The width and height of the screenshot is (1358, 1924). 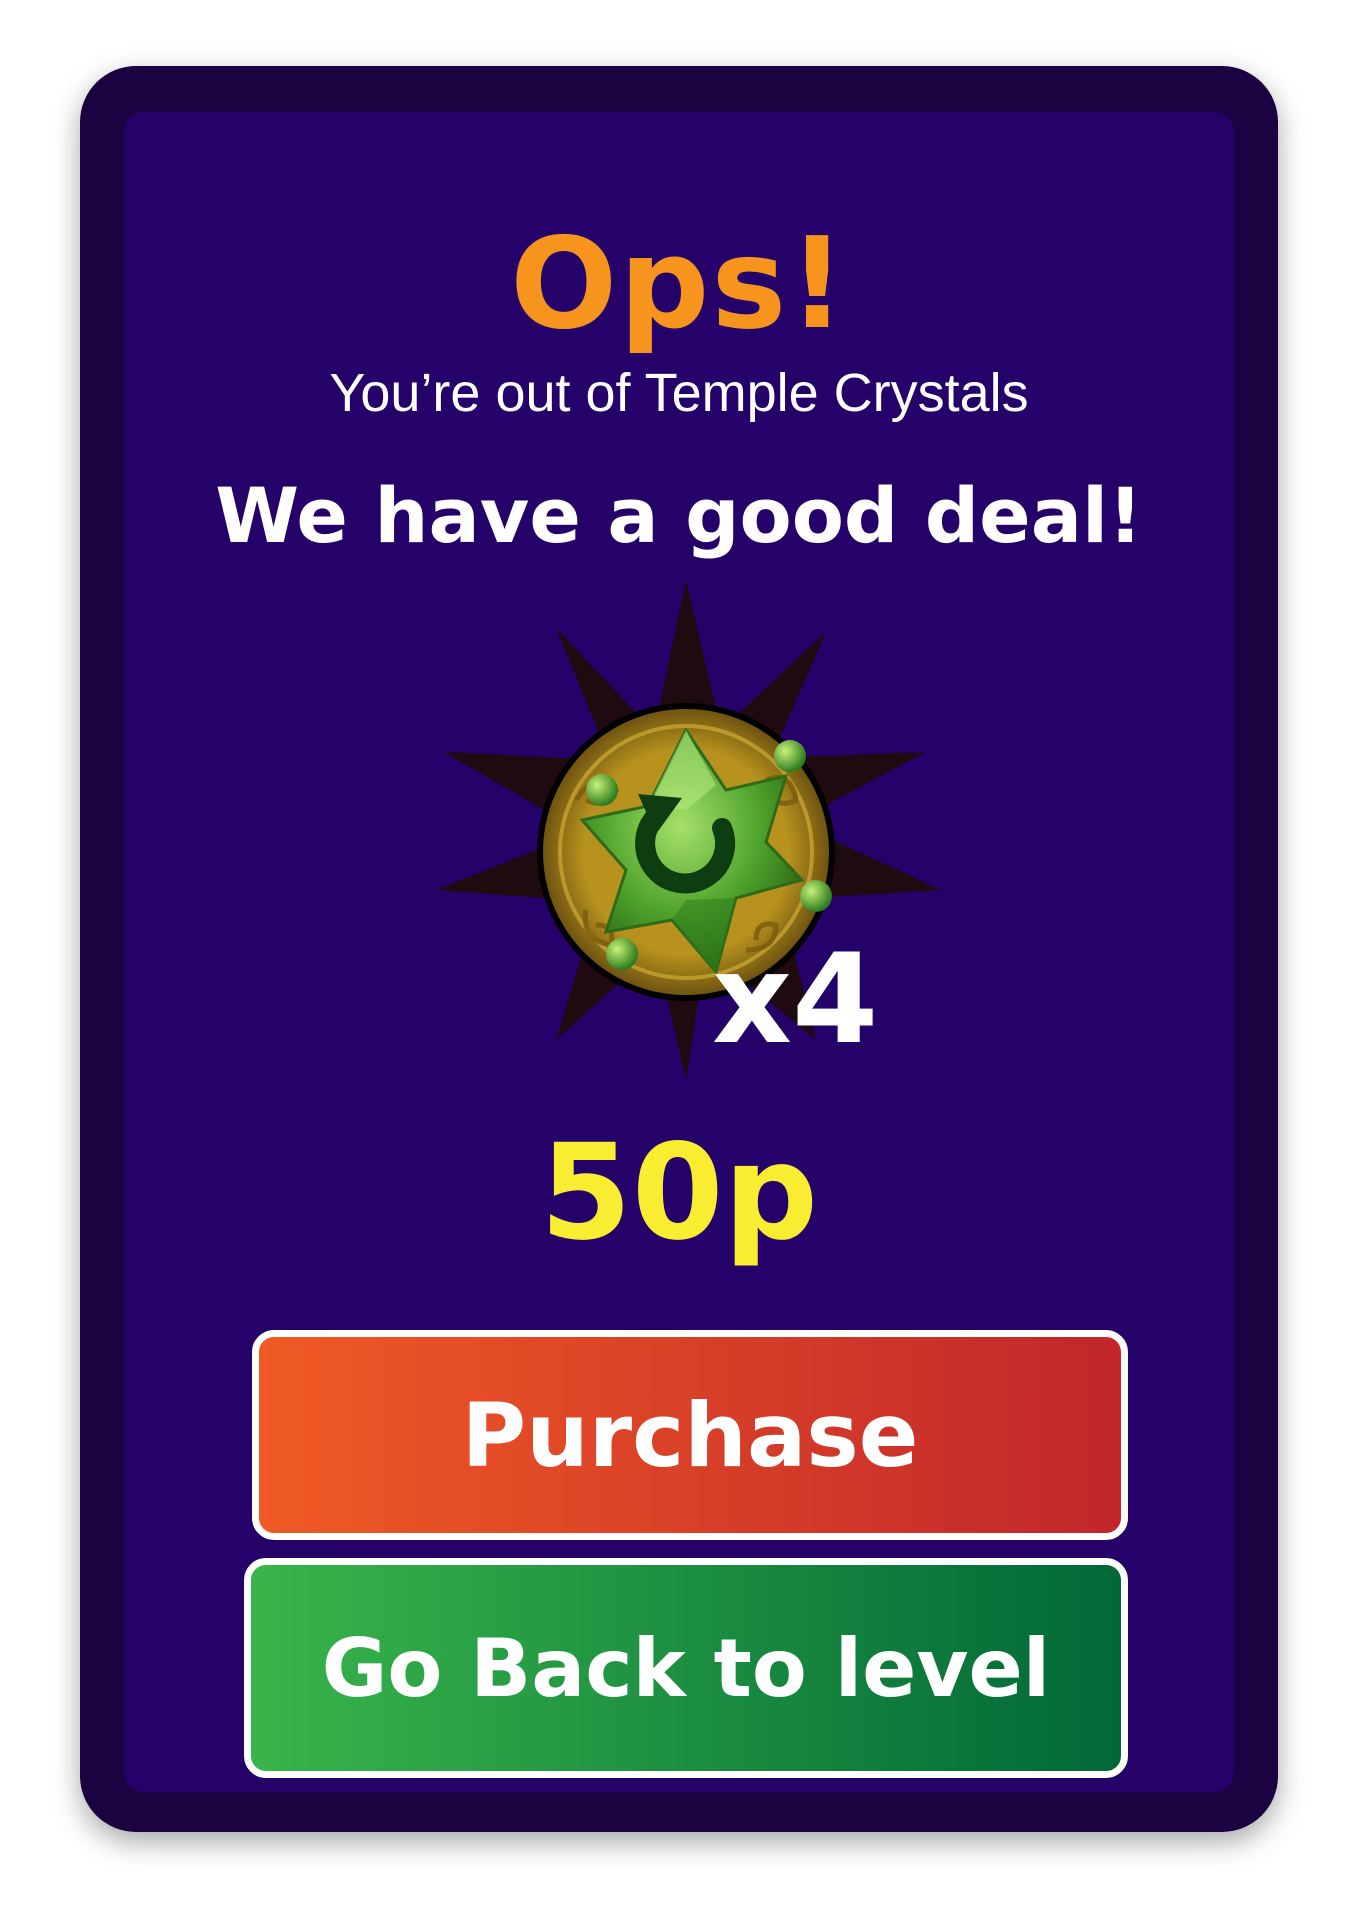 I want to click on purchase-button: Purchase, so click(x=690, y=1435).